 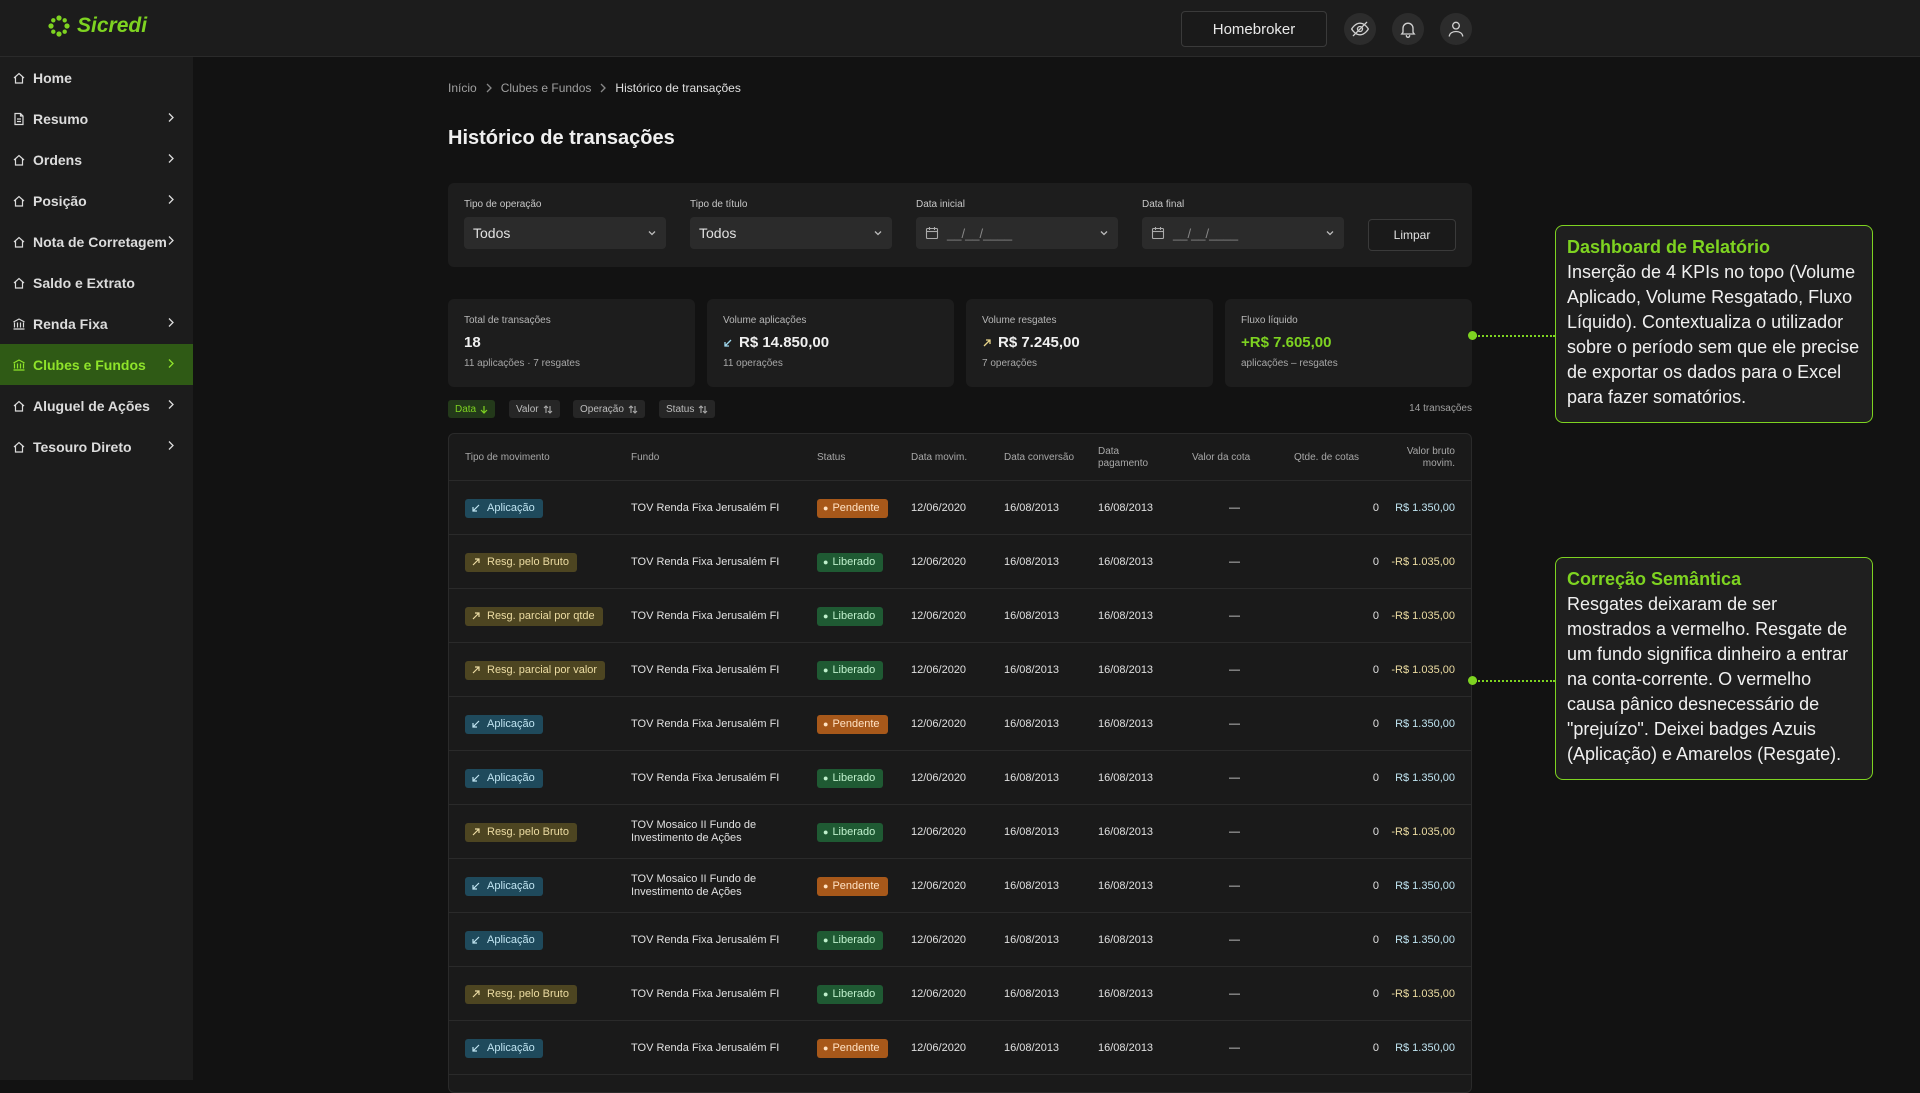 I want to click on col-valor-cota: Valor da cota, so click(x=1221, y=457).